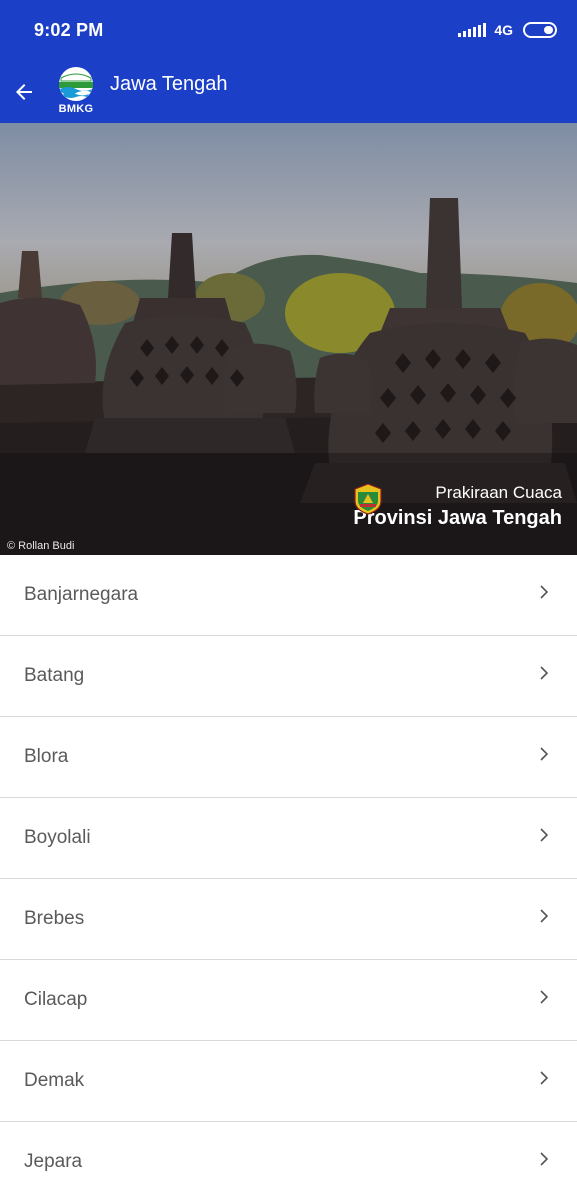  I want to click on list-item: Jepara, so click(288, 1161).